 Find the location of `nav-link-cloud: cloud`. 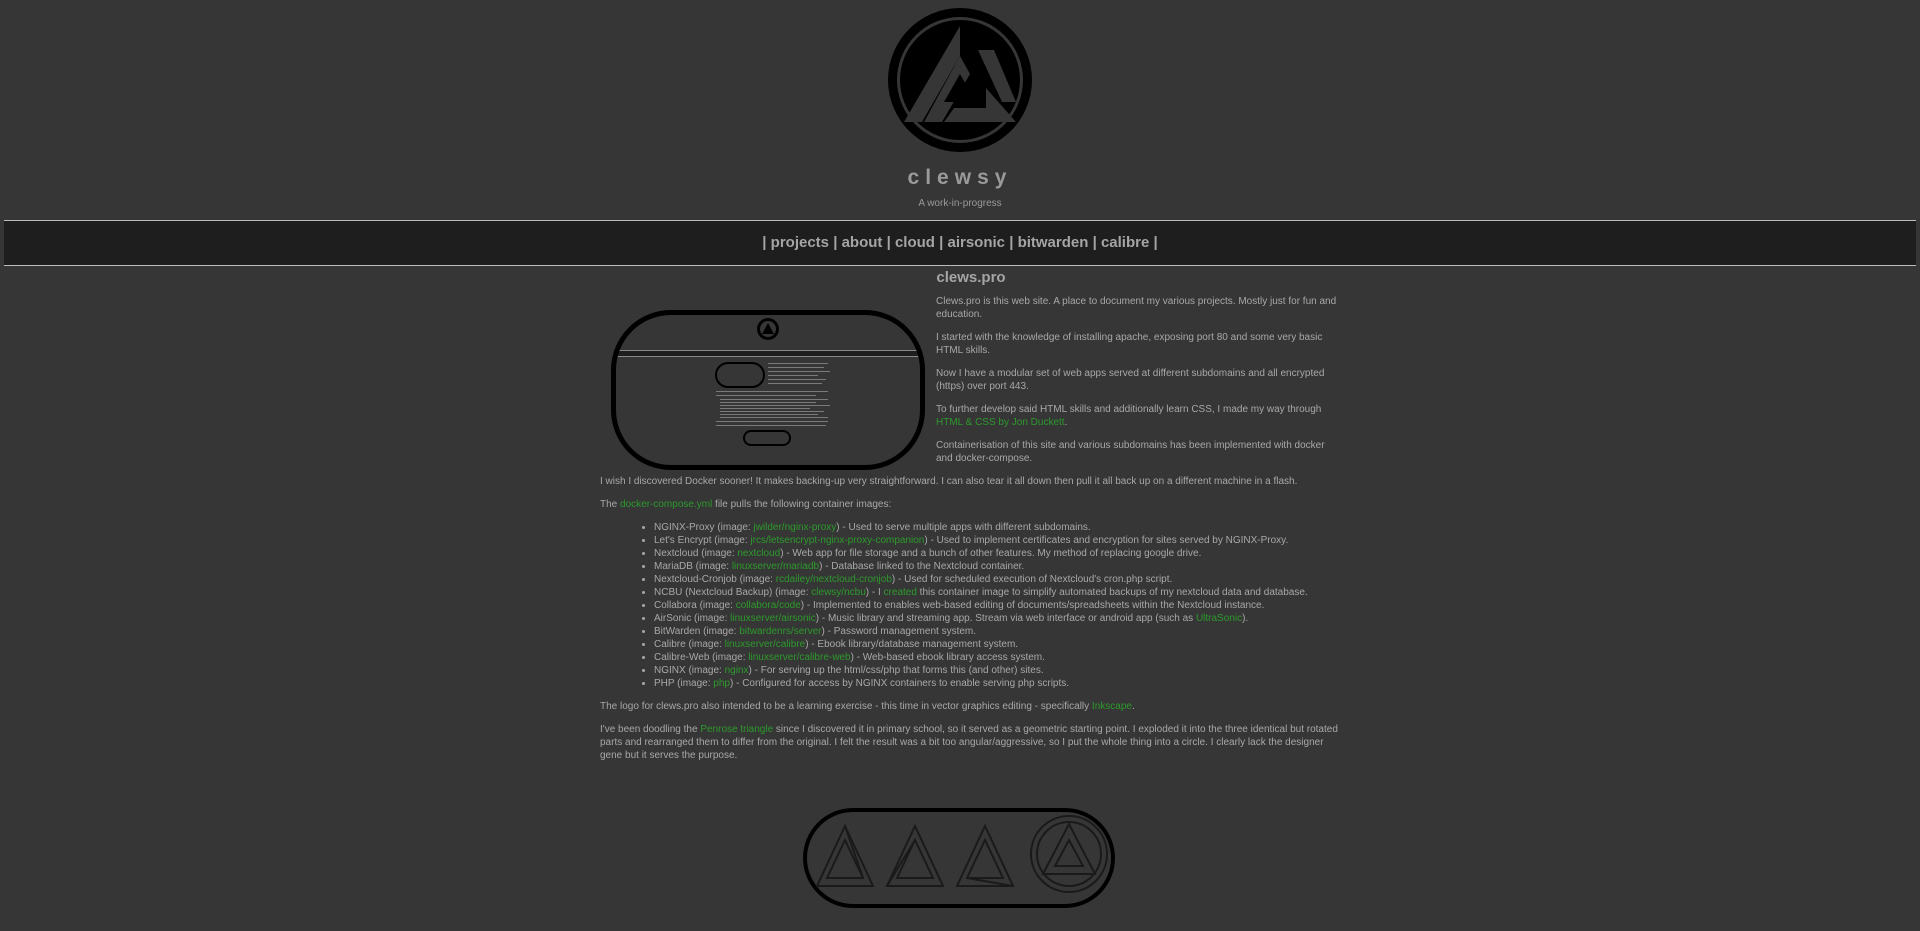

nav-link-cloud: cloud is located at coordinates (915, 242).